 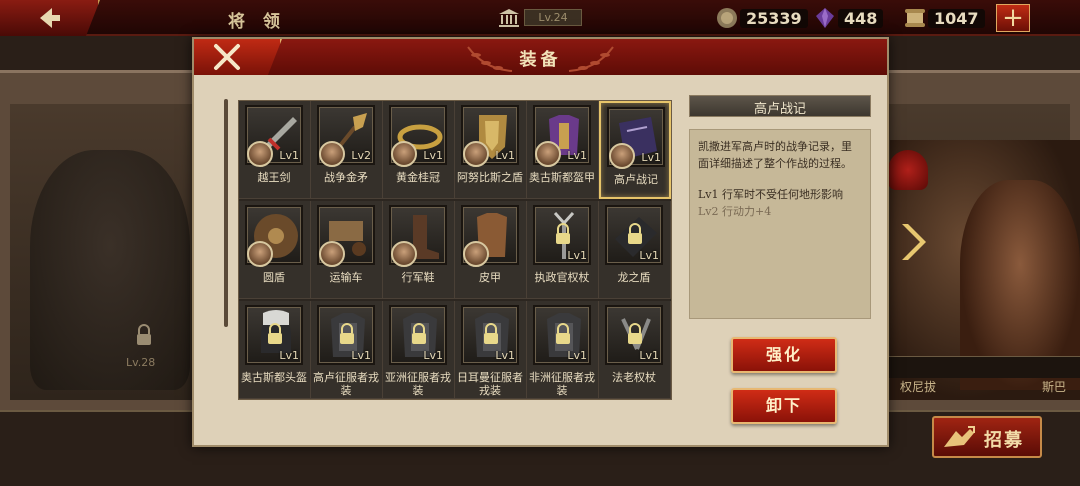 What do you see at coordinates (257, 22) in the screenshot?
I see `page-title: 将 领` at bounding box center [257, 22].